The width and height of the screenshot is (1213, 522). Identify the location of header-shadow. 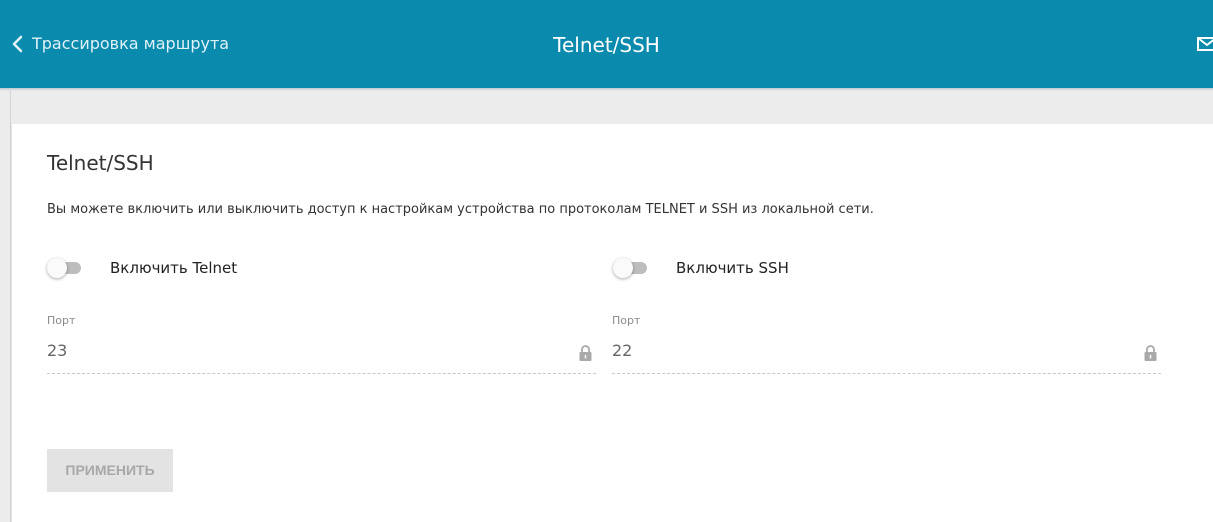
(606, 89).